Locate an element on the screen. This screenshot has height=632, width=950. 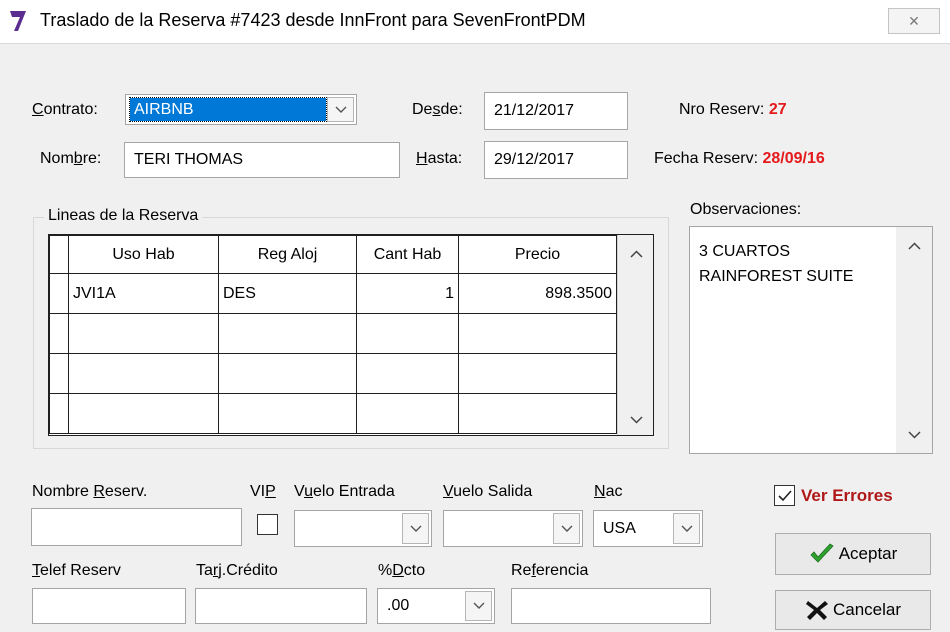
contrato-dropdown-button is located at coordinates (340, 109).